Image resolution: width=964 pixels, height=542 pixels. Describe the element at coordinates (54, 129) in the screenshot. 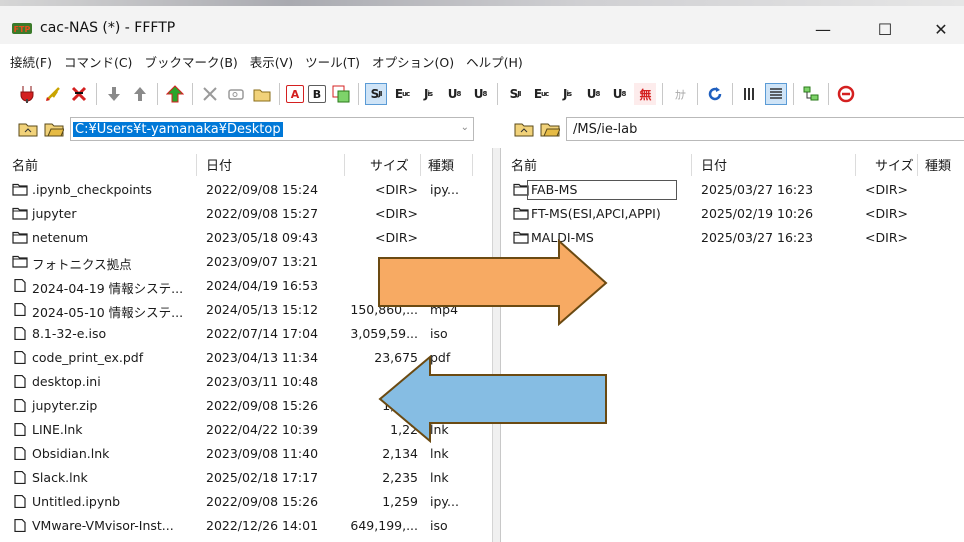

I see `local-open-folder-icon` at that location.